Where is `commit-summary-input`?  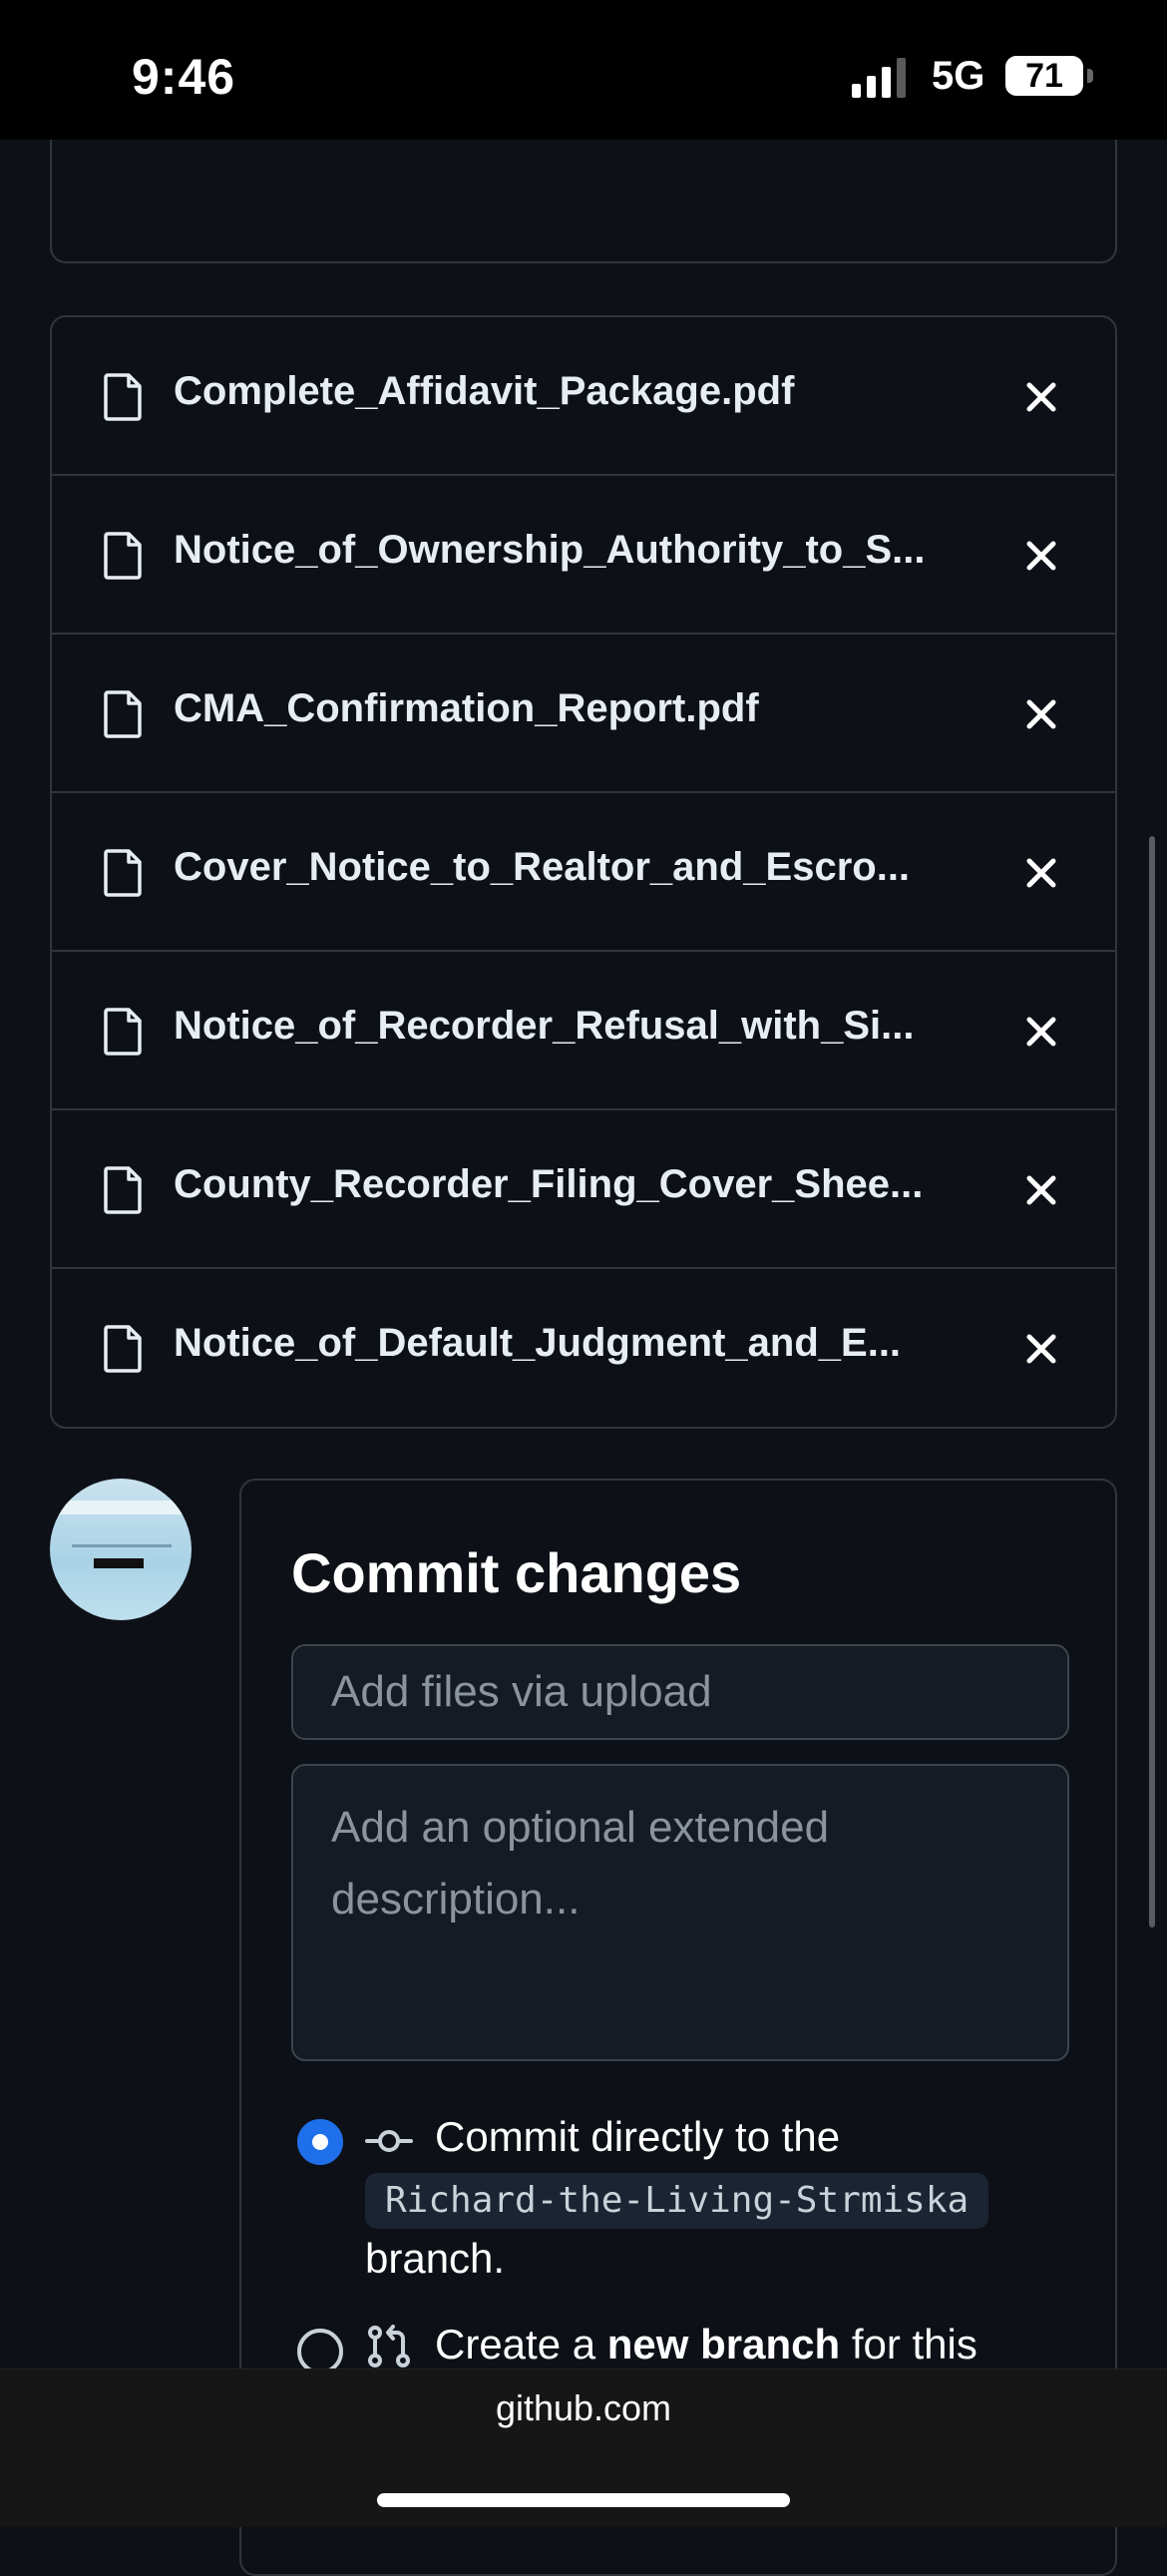 commit-summary-input is located at coordinates (680, 1692).